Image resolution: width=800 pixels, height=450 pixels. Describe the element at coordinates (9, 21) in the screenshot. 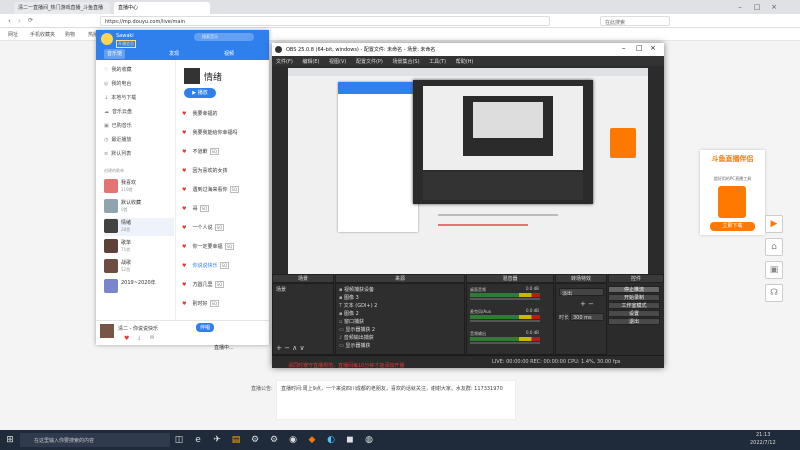

I see `back-icon: ‹` at that location.